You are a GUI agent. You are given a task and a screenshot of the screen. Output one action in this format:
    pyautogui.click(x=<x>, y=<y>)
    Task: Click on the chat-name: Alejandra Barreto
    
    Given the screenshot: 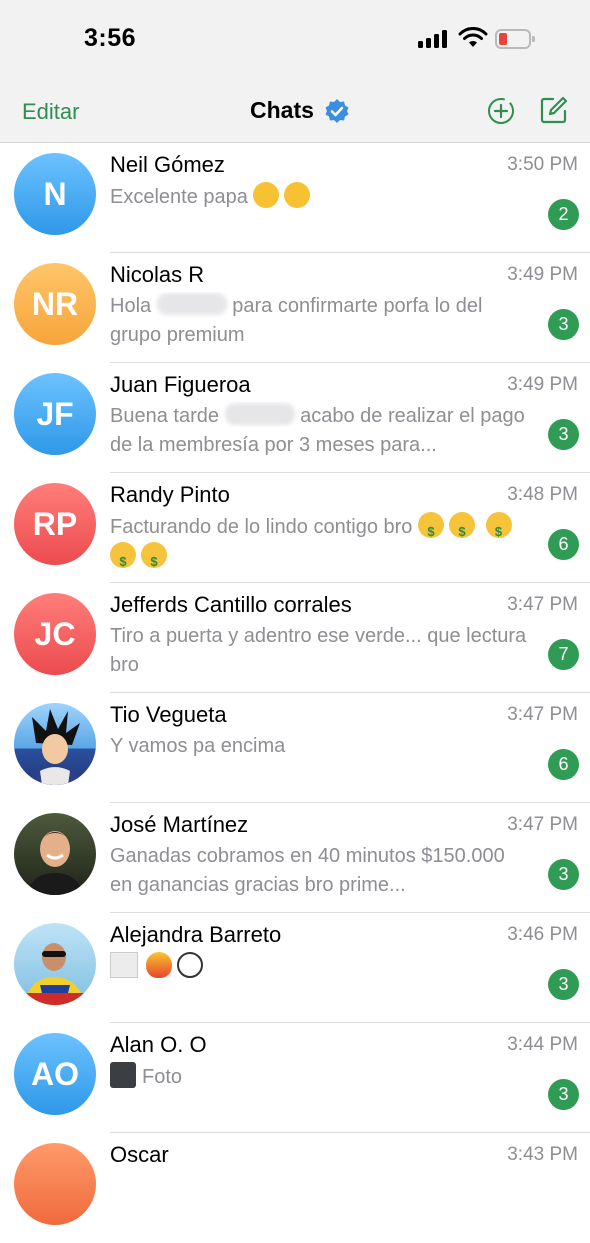 What is the action you would take?
    pyautogui.click(x=196, y=934)
    